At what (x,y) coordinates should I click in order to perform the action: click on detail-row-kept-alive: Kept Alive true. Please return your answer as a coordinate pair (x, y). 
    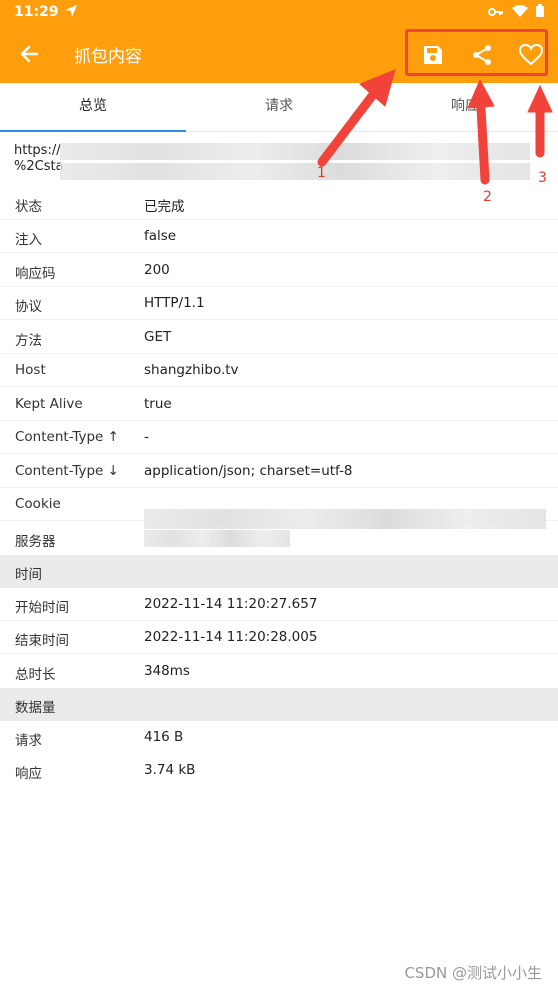
    Looking at the image, I should click on (279, 404).